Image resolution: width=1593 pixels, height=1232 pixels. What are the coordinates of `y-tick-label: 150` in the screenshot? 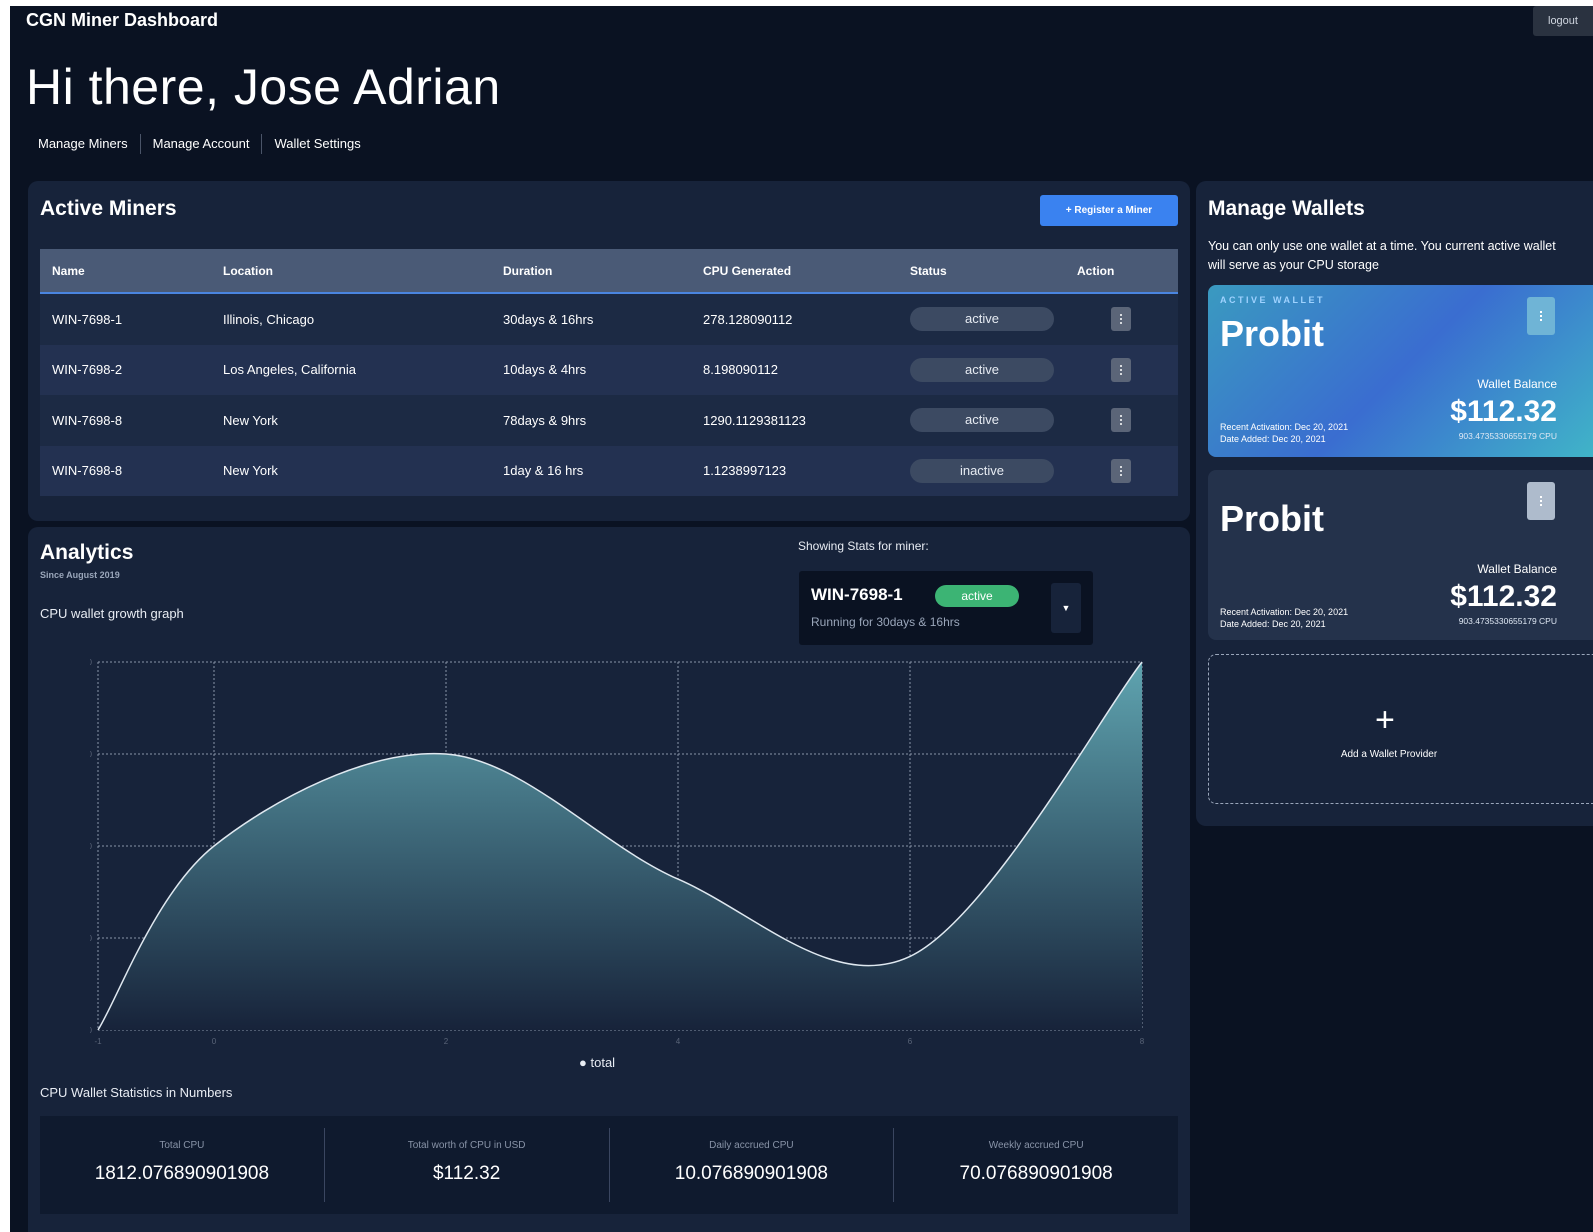 It's located at (91, 754).